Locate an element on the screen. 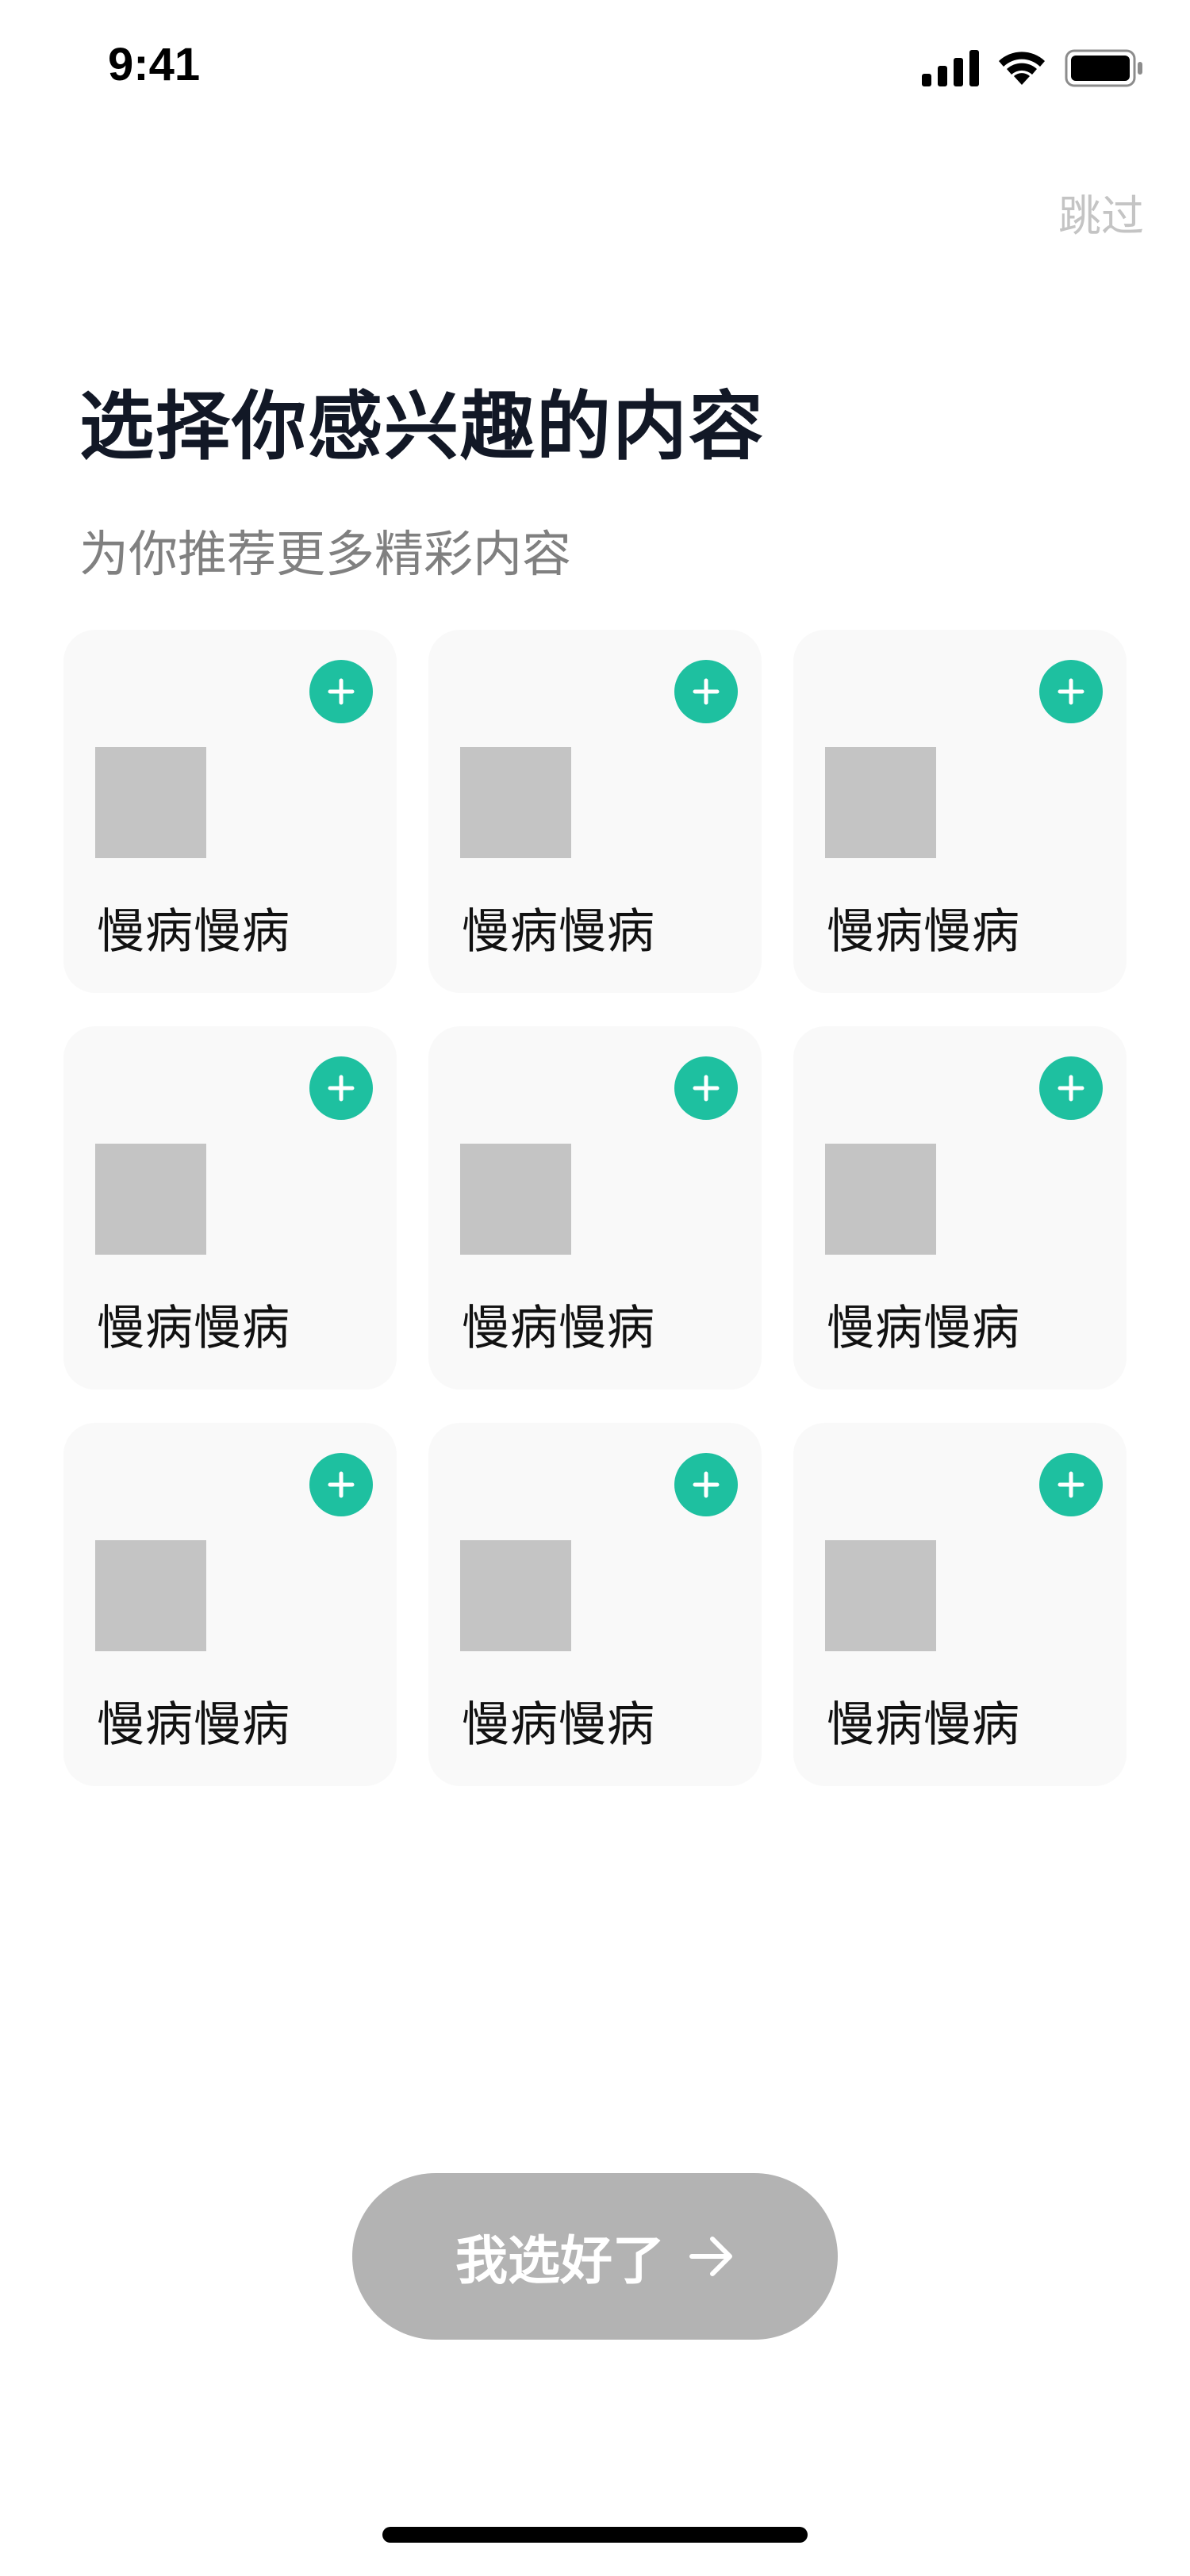 This screenshot has width=1190, height=2576. cellular-signal-icon is located at coordinates (950, 68).